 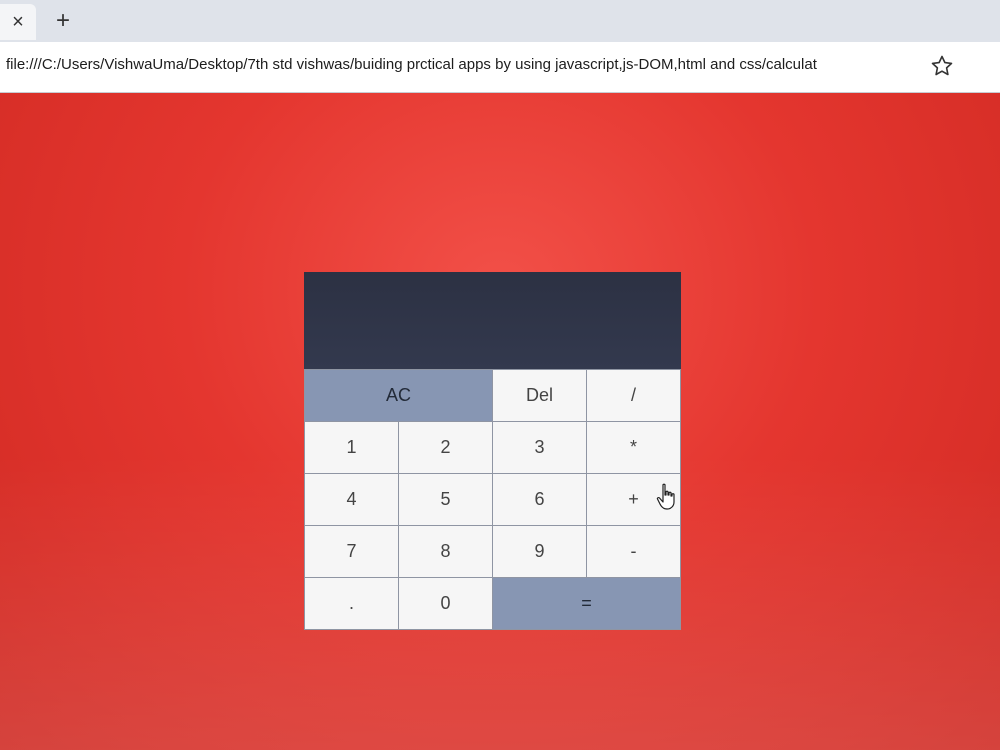 I want to click on digit-0-button: 0, so click(x=445, y=603).